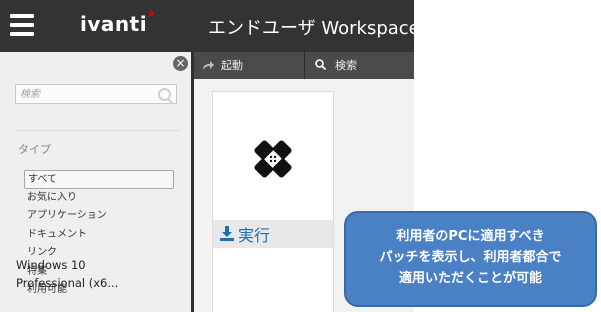 The height and width of the screenshot is (312, 601). What do you see at coordinates (51, 265) in the screenshot?
I see `card-title-line1: Windows 10` at bounding box center [51, 265].